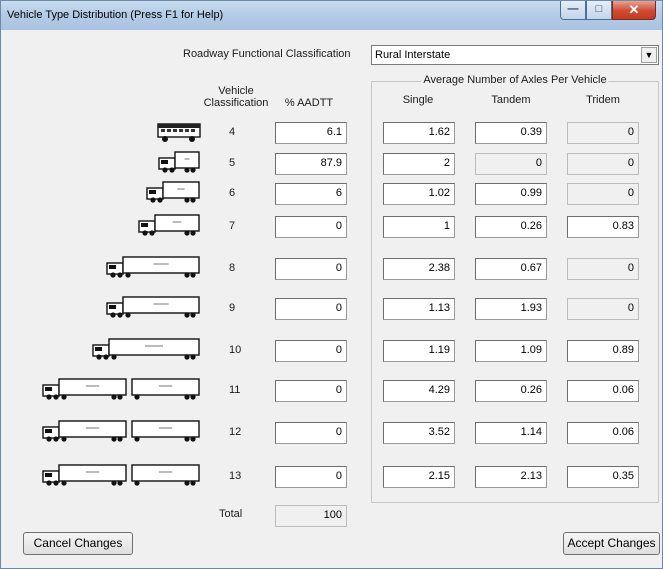 The width and height of the screenshot is (663, 569). I want to click on minimize-icon: —, so click(573, 9).